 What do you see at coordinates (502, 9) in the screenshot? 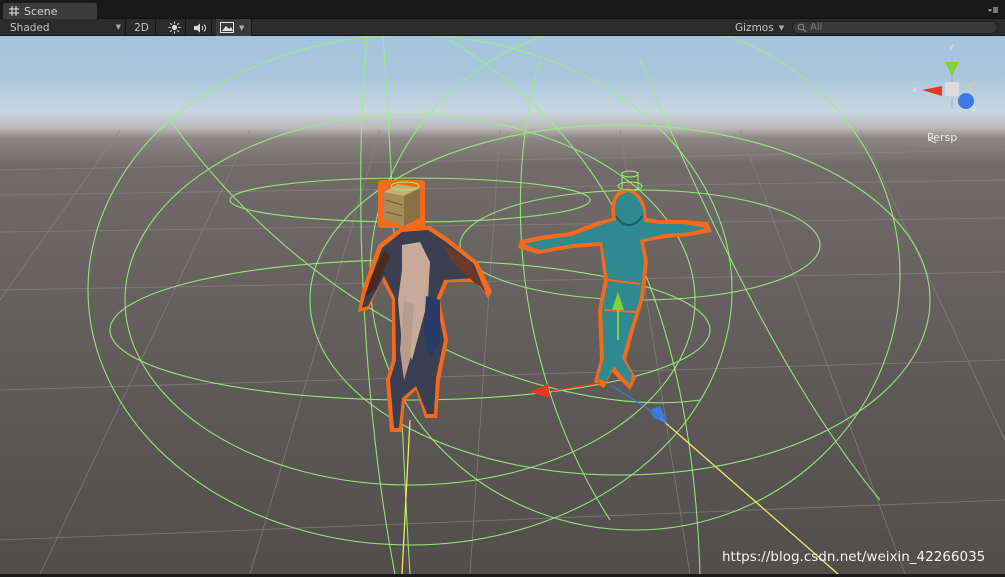
I see `tab-strip: Scene` at bounding box center [502, 9].